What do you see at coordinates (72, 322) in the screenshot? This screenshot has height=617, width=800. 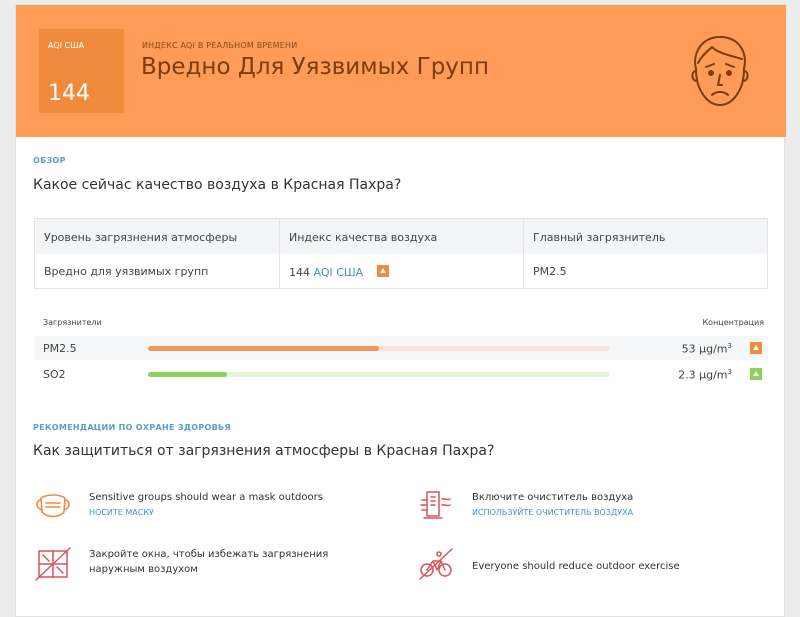 I see `pollutants-header: Загрязнители` at bounding box center [72, 322].